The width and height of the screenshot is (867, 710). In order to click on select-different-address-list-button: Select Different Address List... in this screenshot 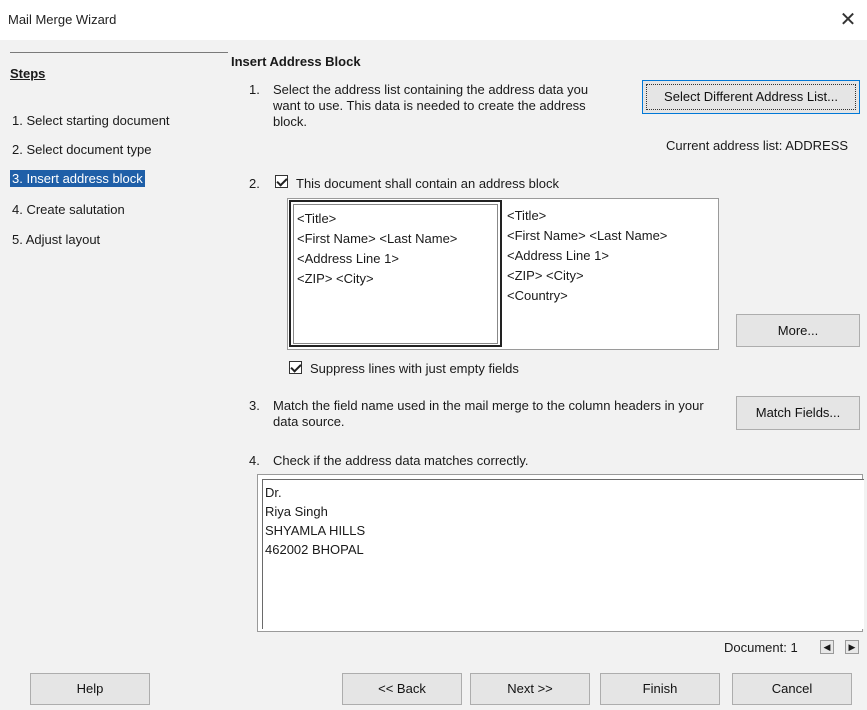, I will do `click(751, 97)`.